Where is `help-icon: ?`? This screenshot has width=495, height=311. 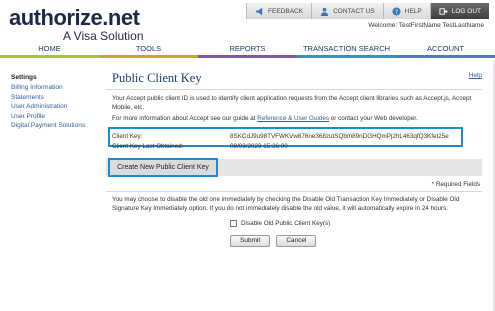 help-icon: ? is located at coordinates (396, 11).